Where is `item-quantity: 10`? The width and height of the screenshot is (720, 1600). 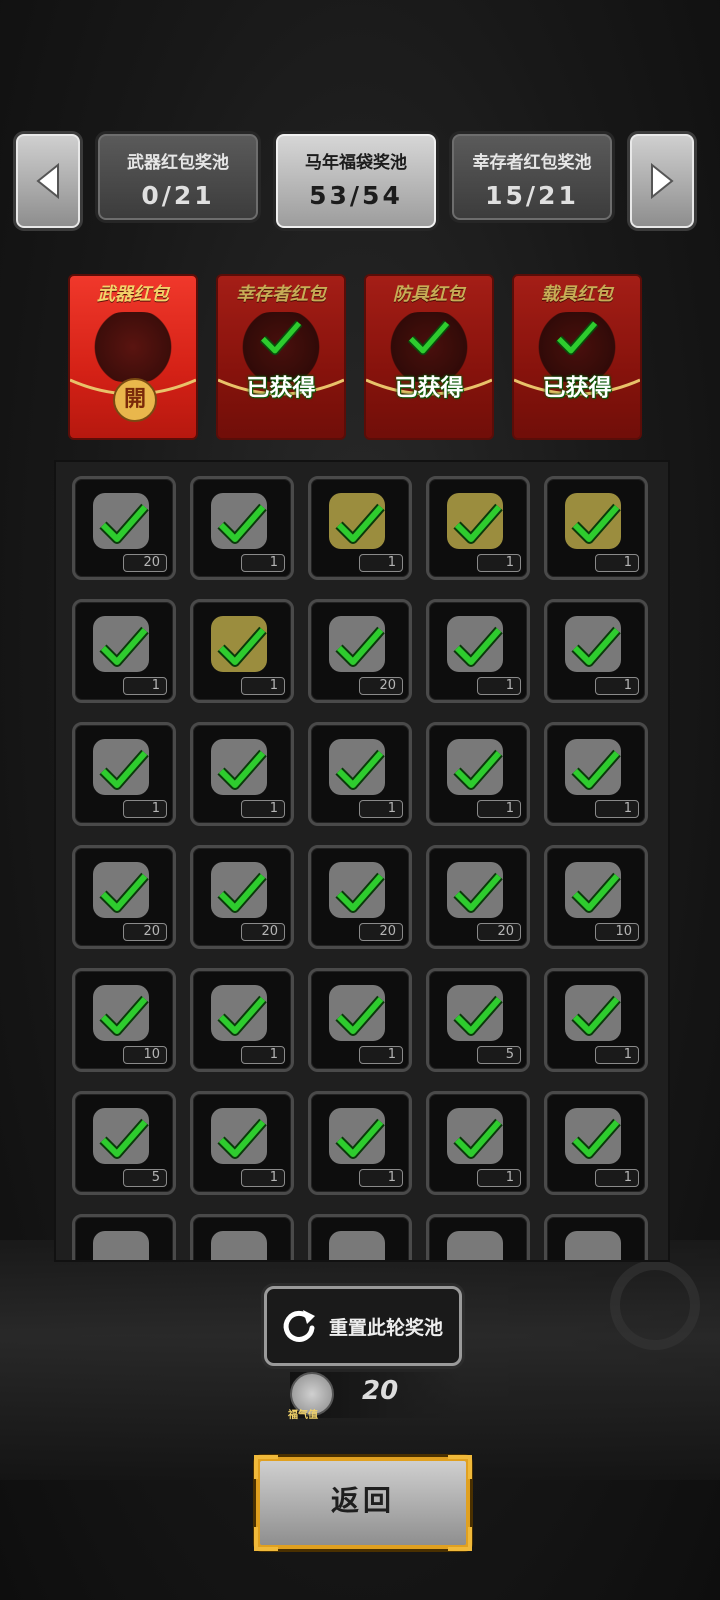 item-quantity: 10 is located at coordinates (145, 1055).